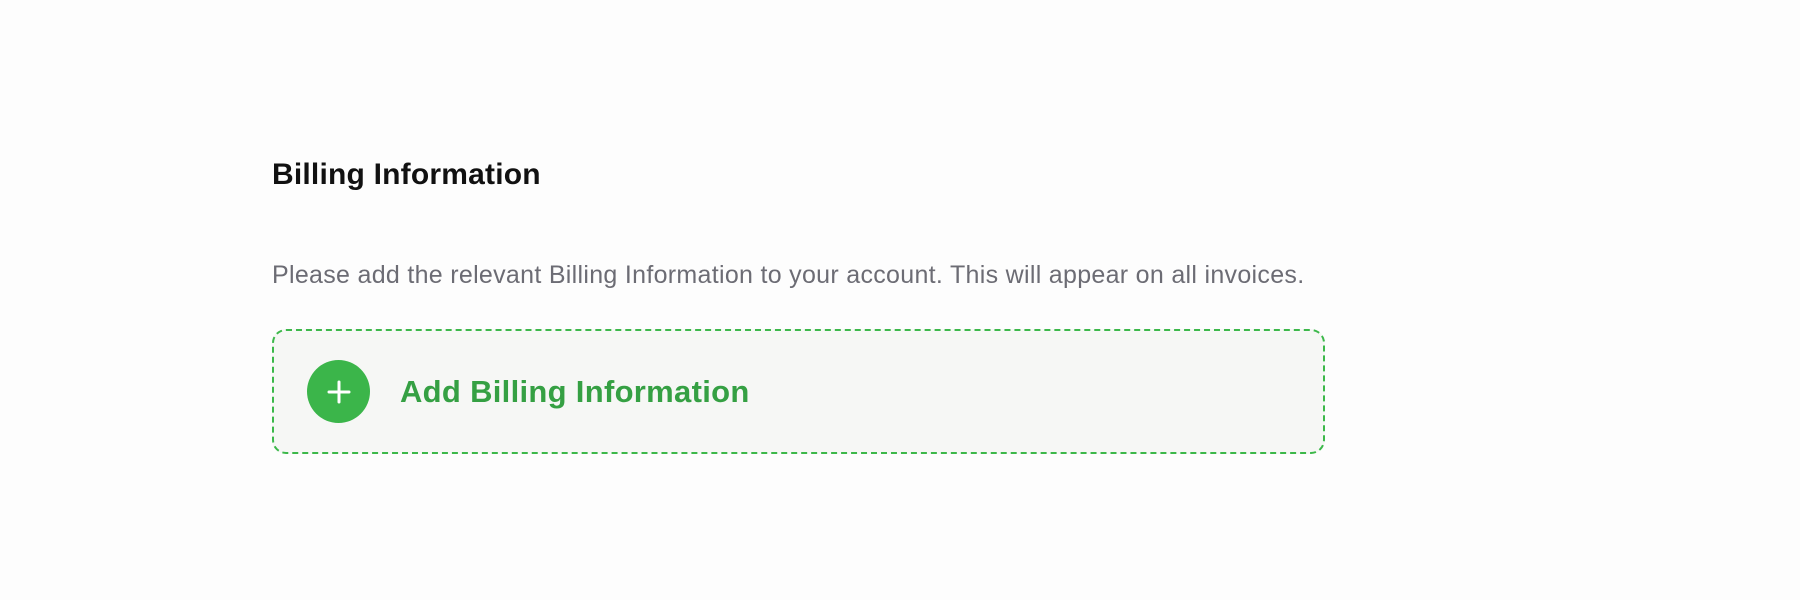  Describe the element at coordinates (338, 391) in the screenshot. I see `plus-icon` at that location.